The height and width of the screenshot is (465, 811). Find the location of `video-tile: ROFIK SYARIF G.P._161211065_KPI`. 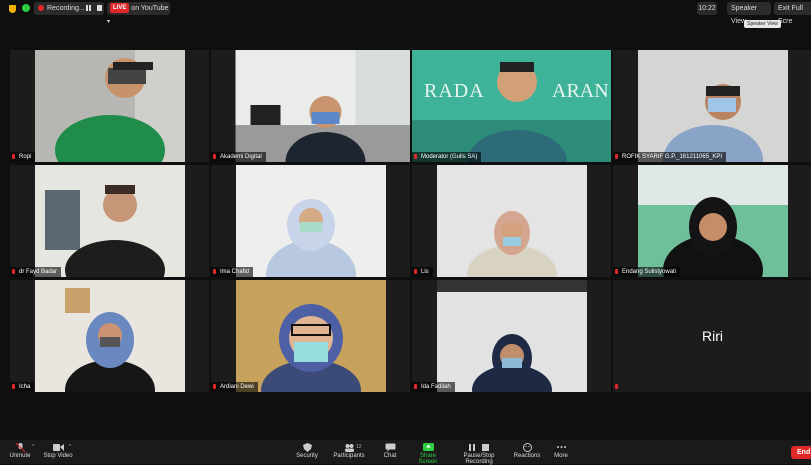

video-tile: ROFIK SYARIF G.P._161211065_KPI is located at coordinates (712, 106).